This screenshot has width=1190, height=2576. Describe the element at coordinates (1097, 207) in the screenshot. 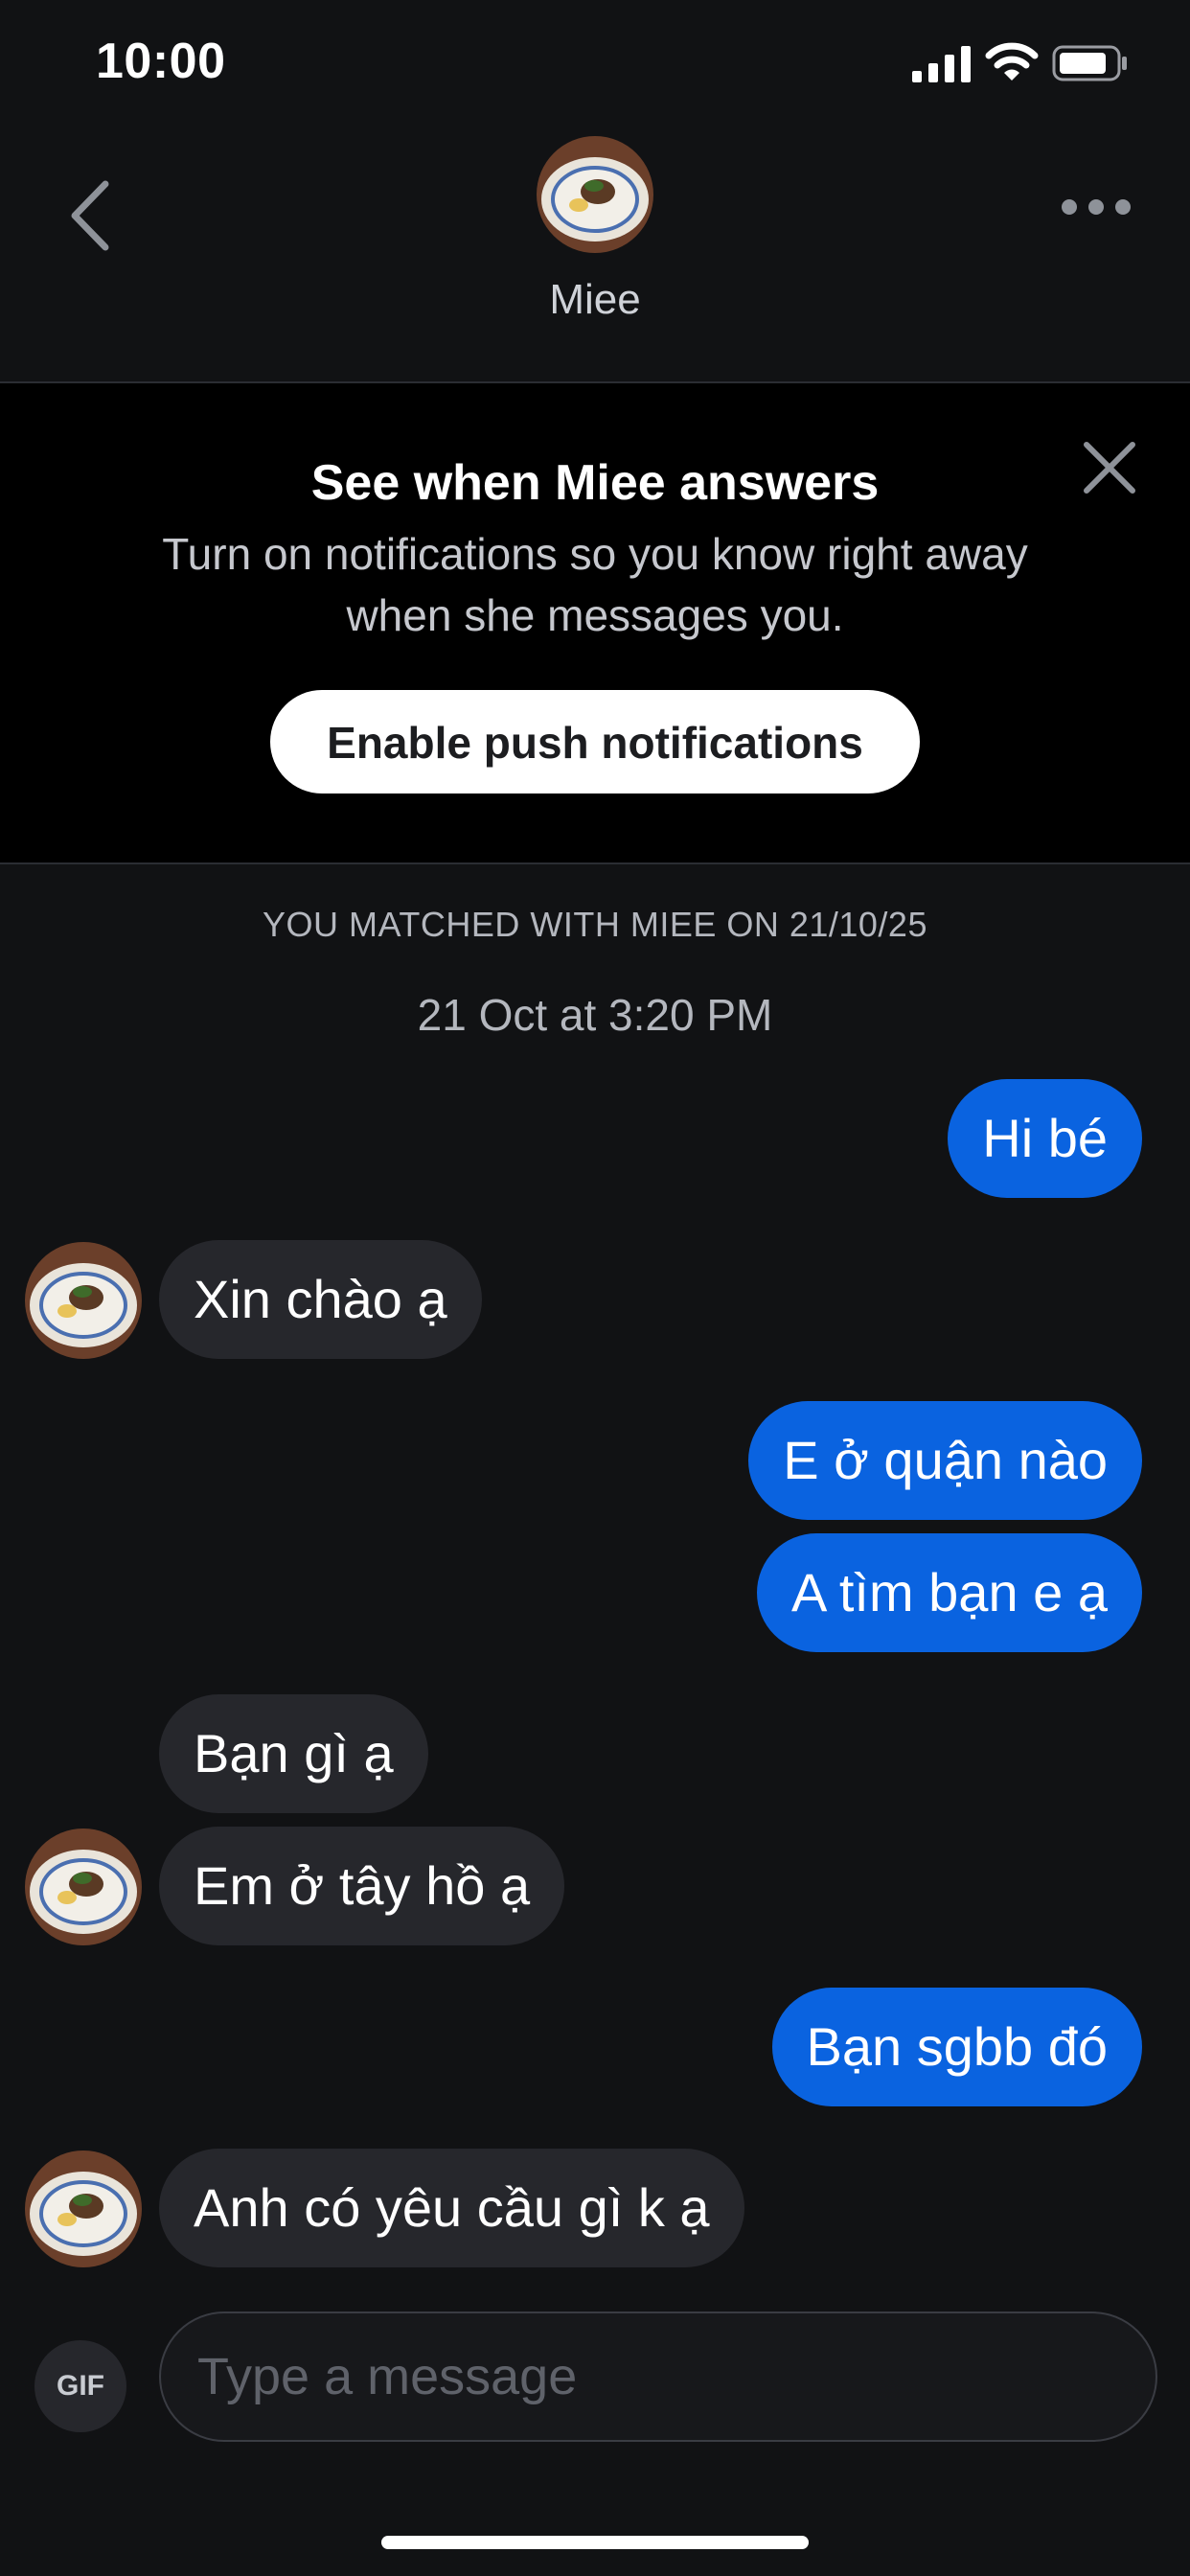

I see `more-horizontal-icon` at that location.